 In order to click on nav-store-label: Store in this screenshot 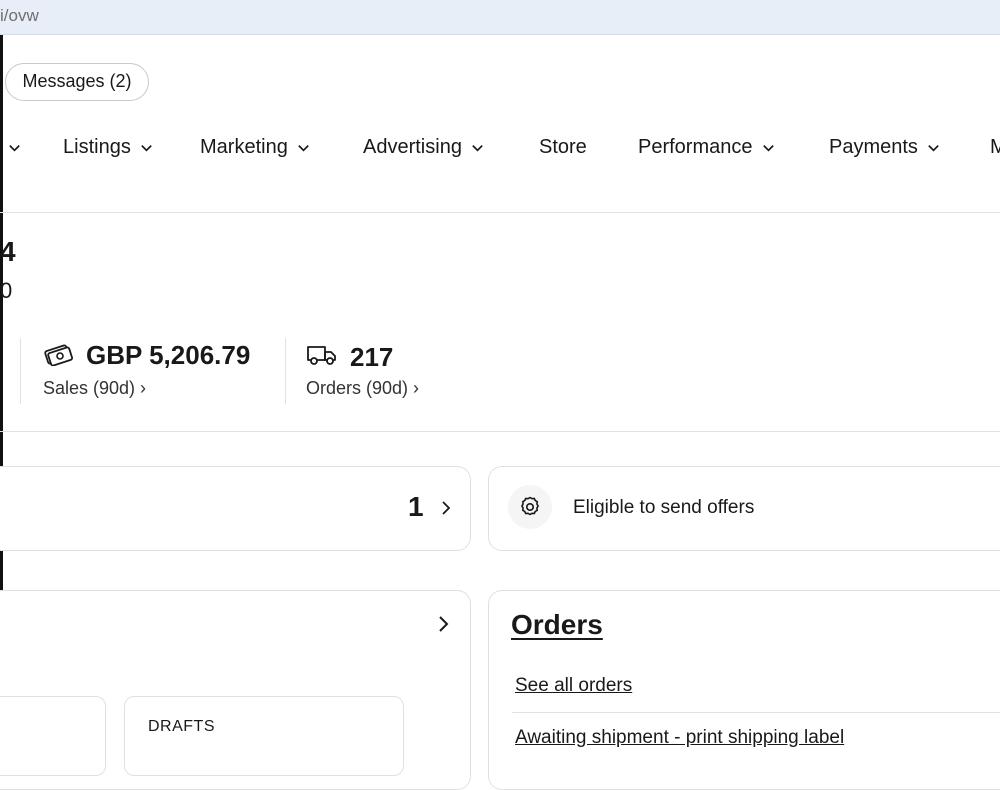, I will do `click(563, 147)`.